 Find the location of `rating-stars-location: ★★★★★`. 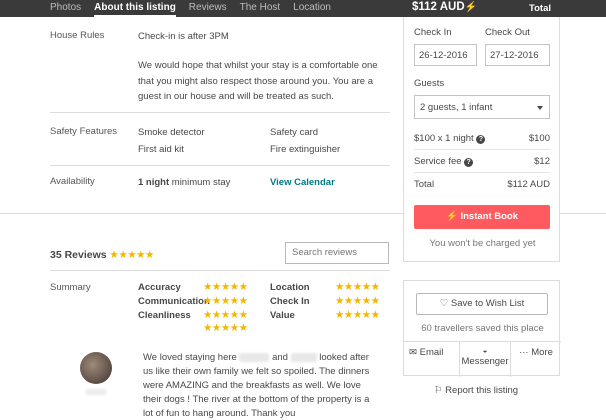

rating-stars-location: ★★★★★ is located at coordinates (357, 287).